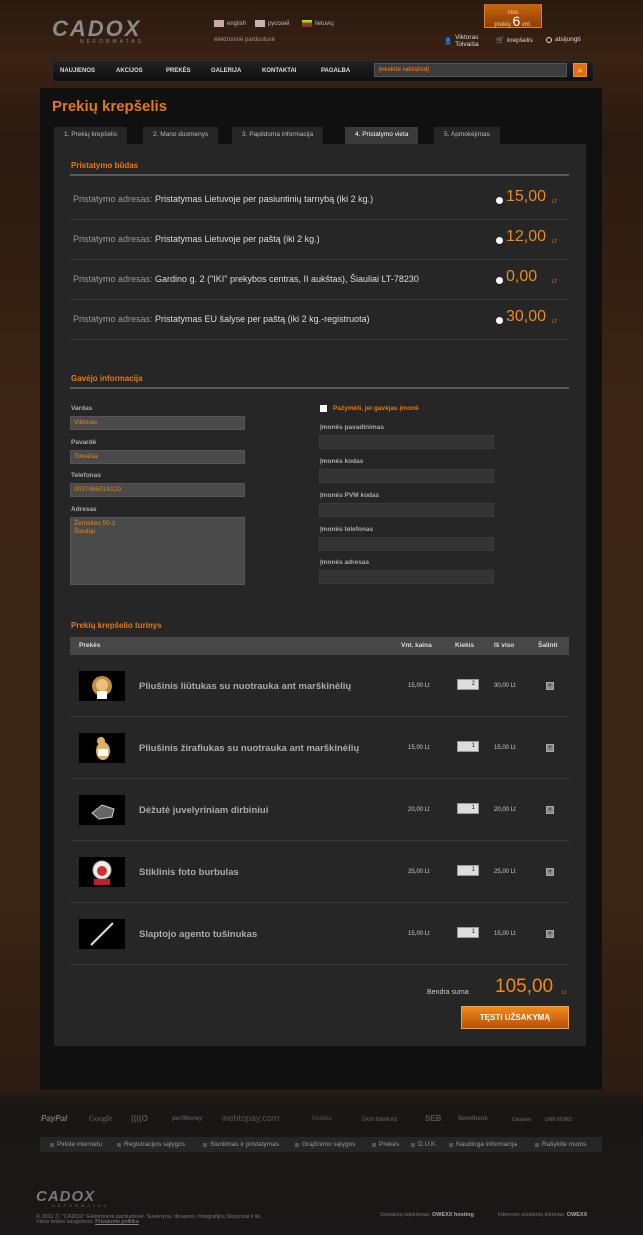 This screenshot has height=1235, width=643. What do you see at coordinates (157, 551) in the screenshot?
I see `address-textarea: Žemaitės 50-1 Šiauliai` at bounding box center [157, 551].